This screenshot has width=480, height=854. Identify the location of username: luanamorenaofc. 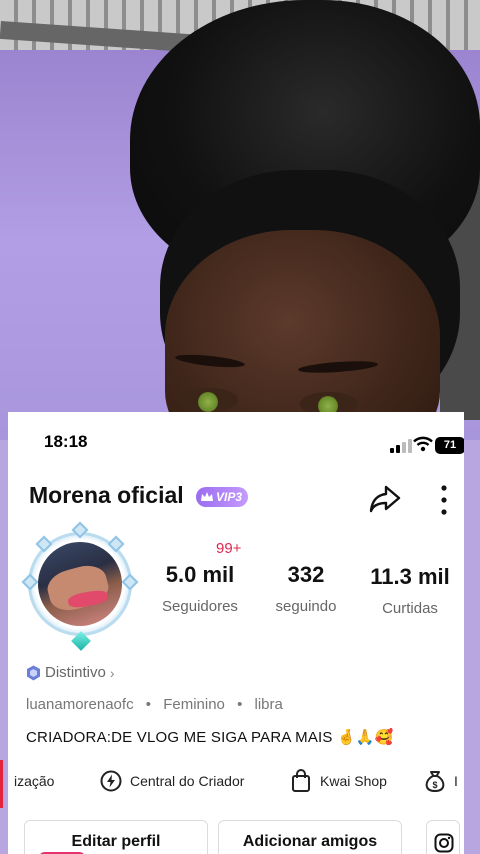
(80, 704).